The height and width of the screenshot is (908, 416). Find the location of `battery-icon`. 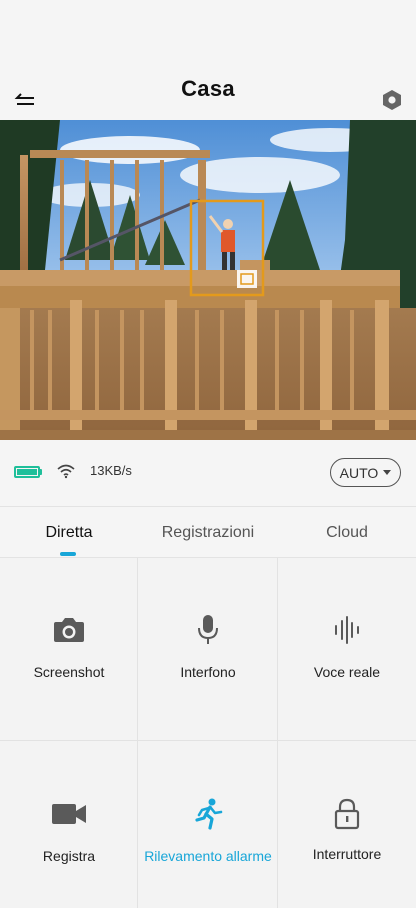

battery-icon is located at coordinates (27, 472).